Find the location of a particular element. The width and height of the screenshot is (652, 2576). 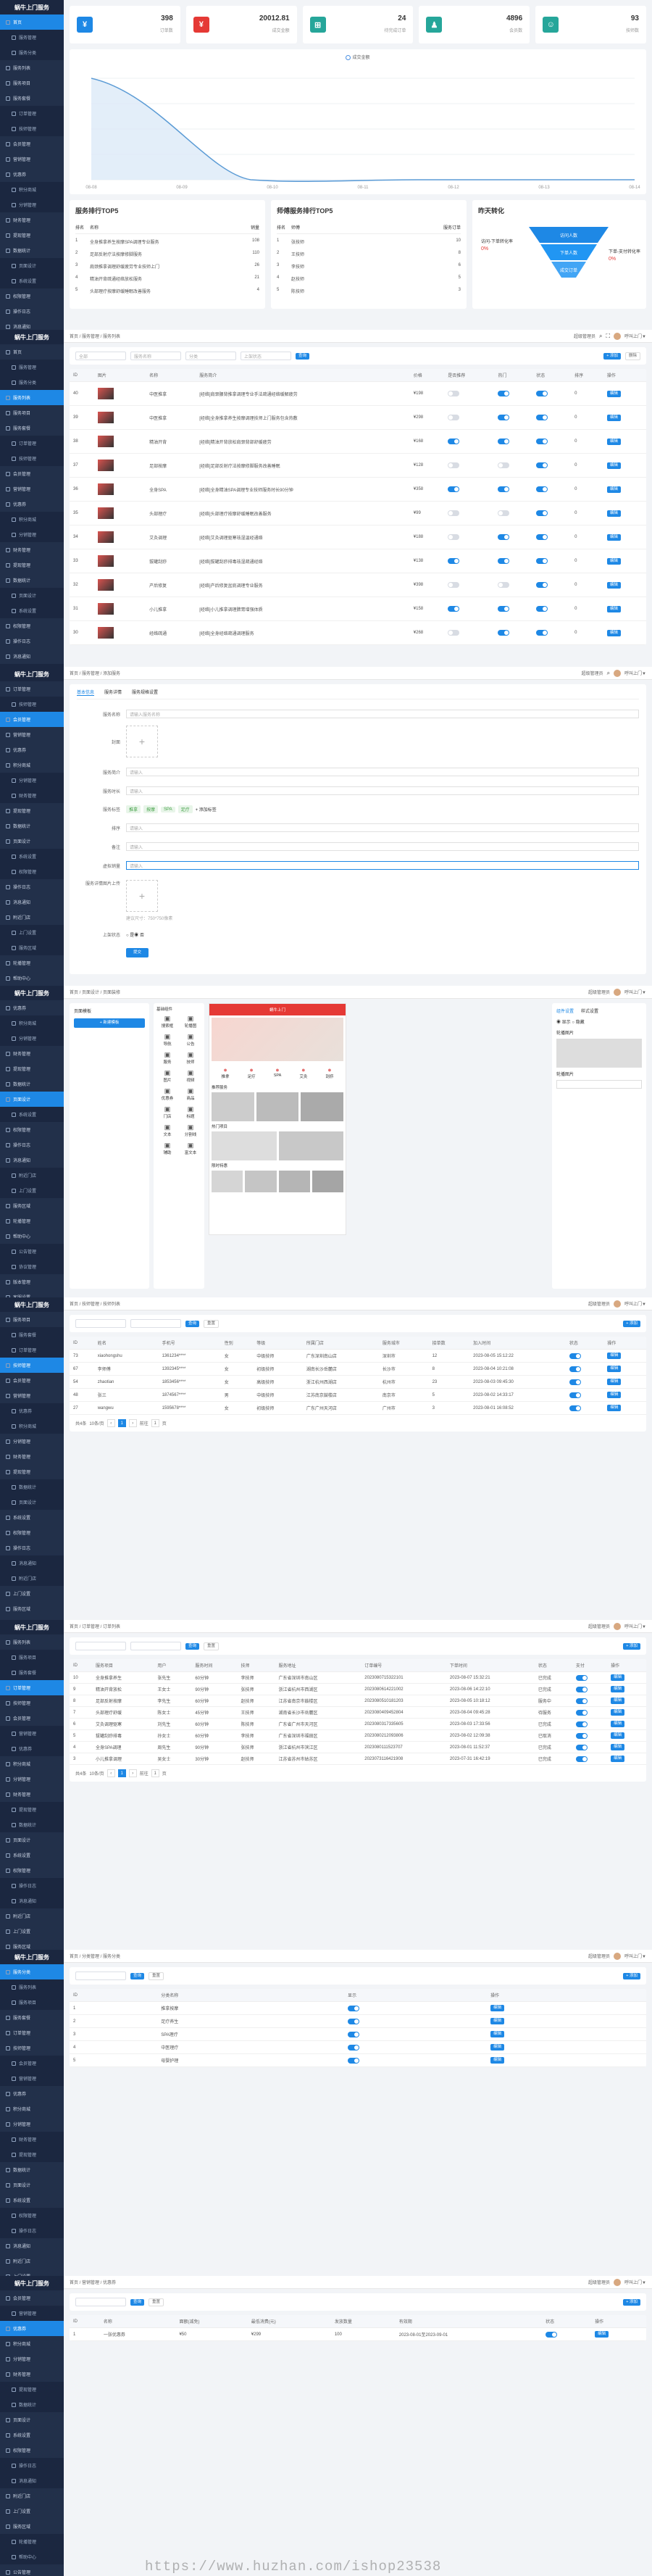

sidebar-item: 帮助中心 is located at coordinates (32, 1236).